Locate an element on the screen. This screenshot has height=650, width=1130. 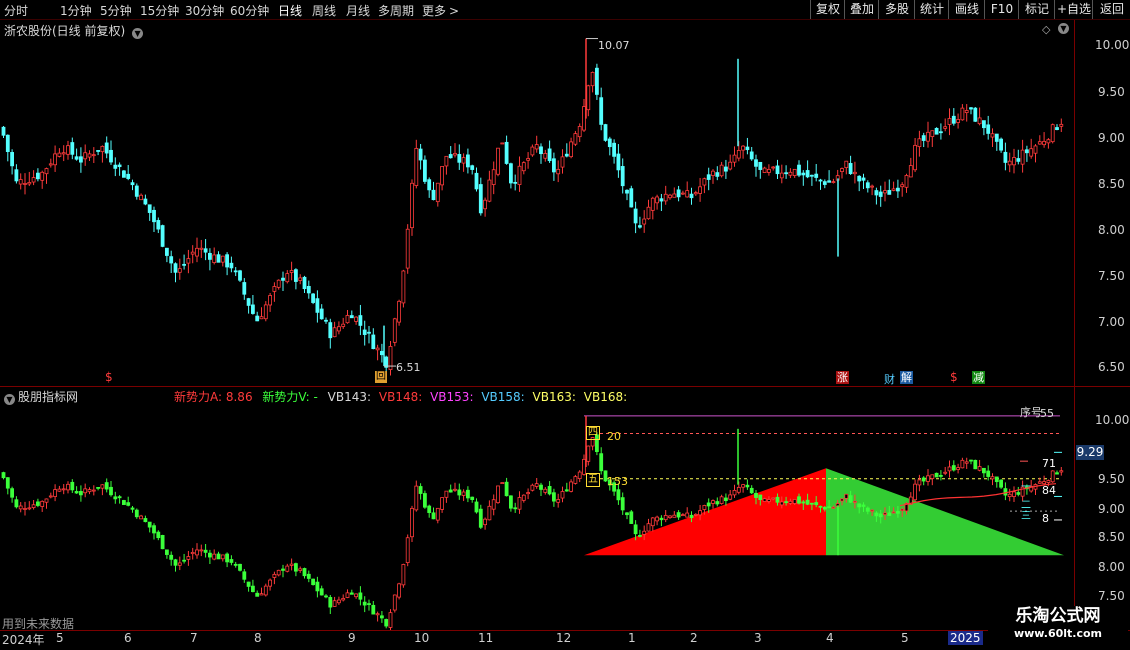
diejia-button: 叠加 is located at coordinates (861, 9).